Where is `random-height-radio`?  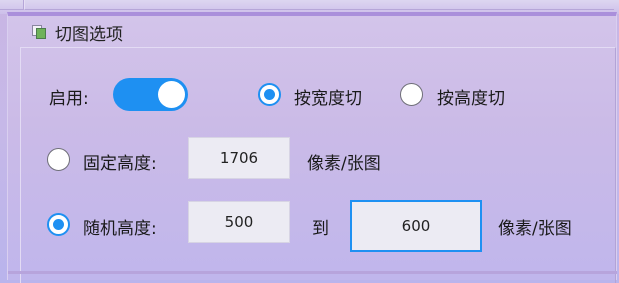 random-height-radio is located at coordinates (58, 224).